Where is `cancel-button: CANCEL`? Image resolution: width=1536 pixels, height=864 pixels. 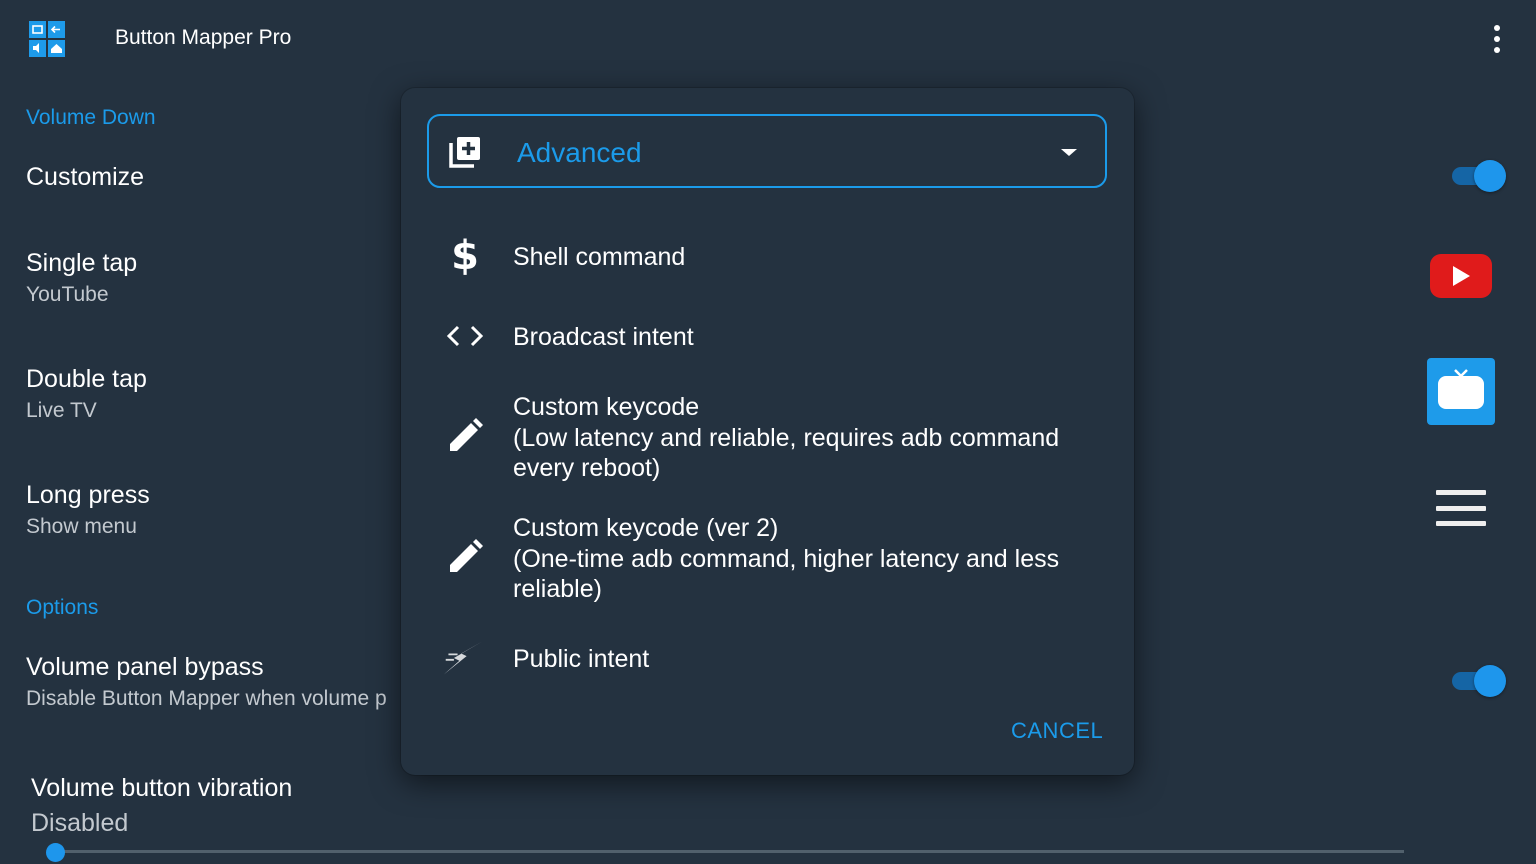 cancel-button: CANCEL is located at coordinates (1057, 731).